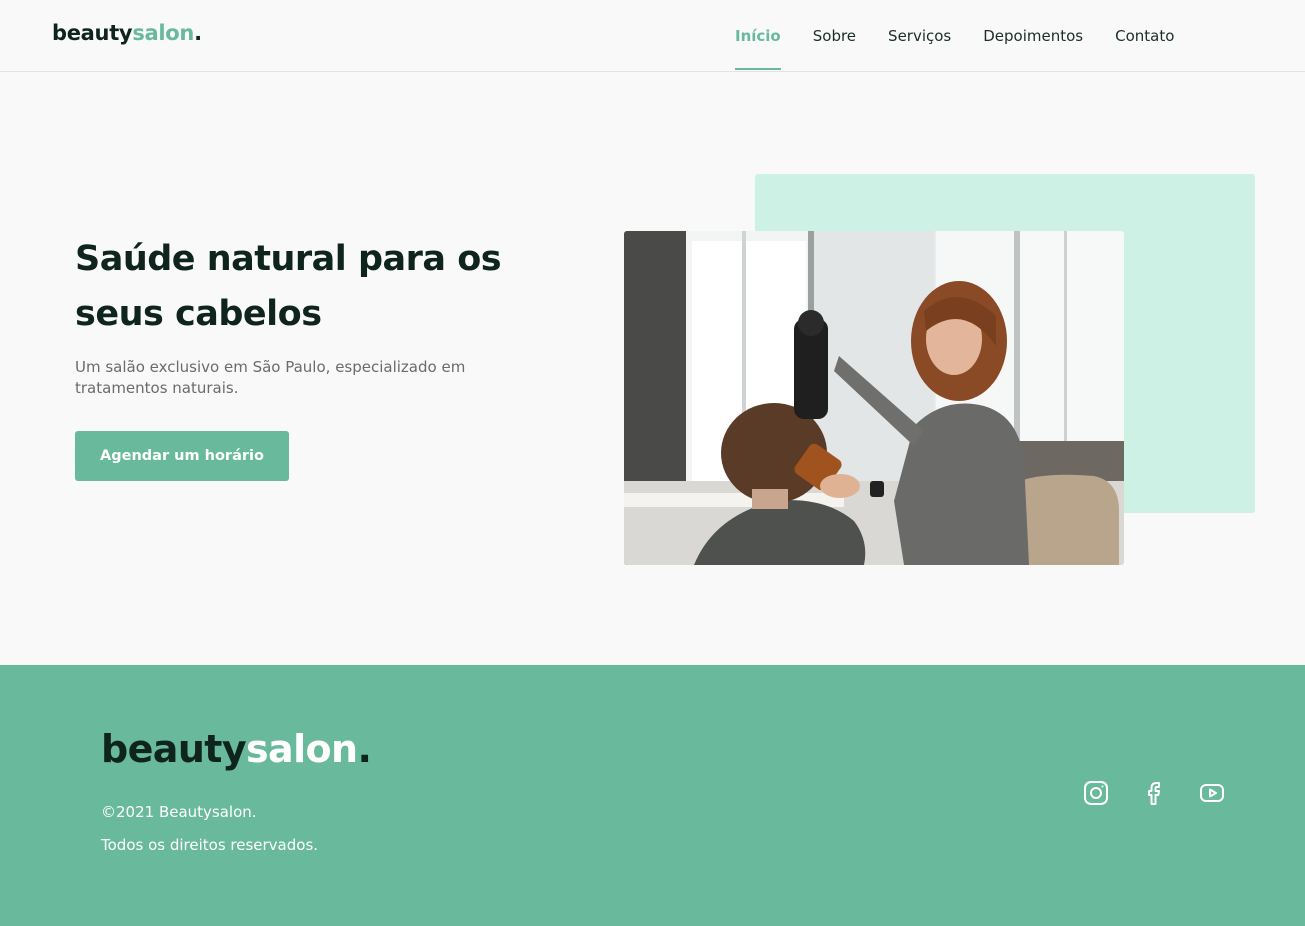  Describe the element at coordinates (1212, 793) in the screenshot. I see `youtube-icon` at that location.